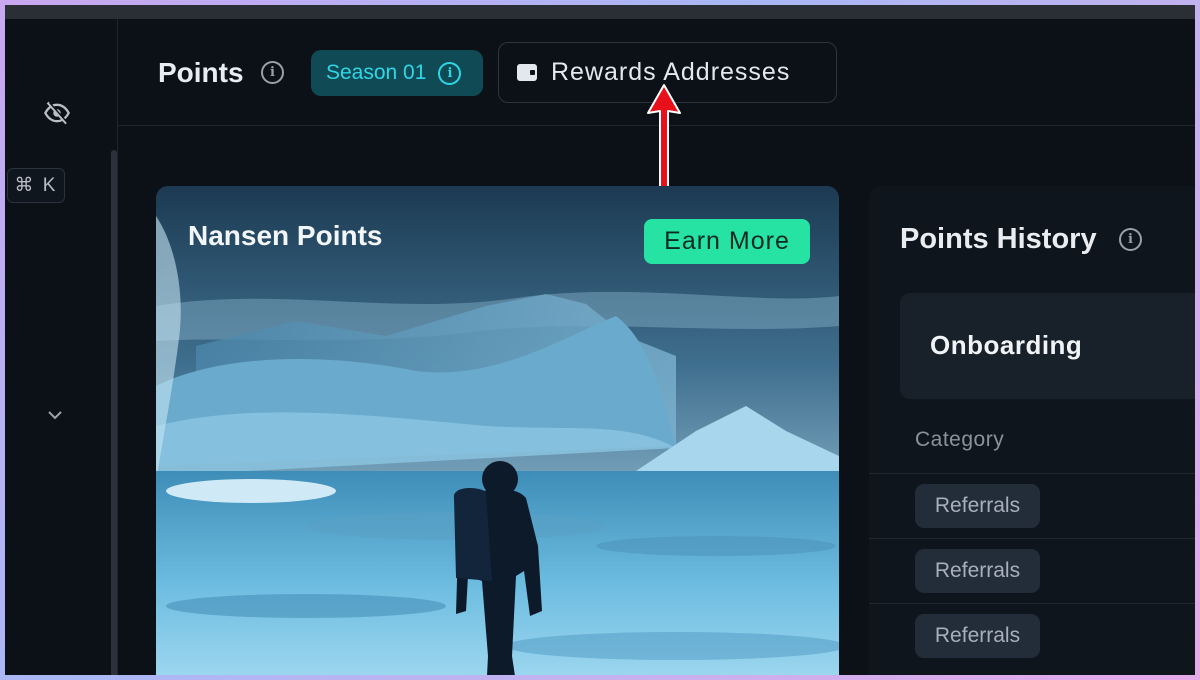  I want to click on sidebar: ⌘ K, so click(61, 347).